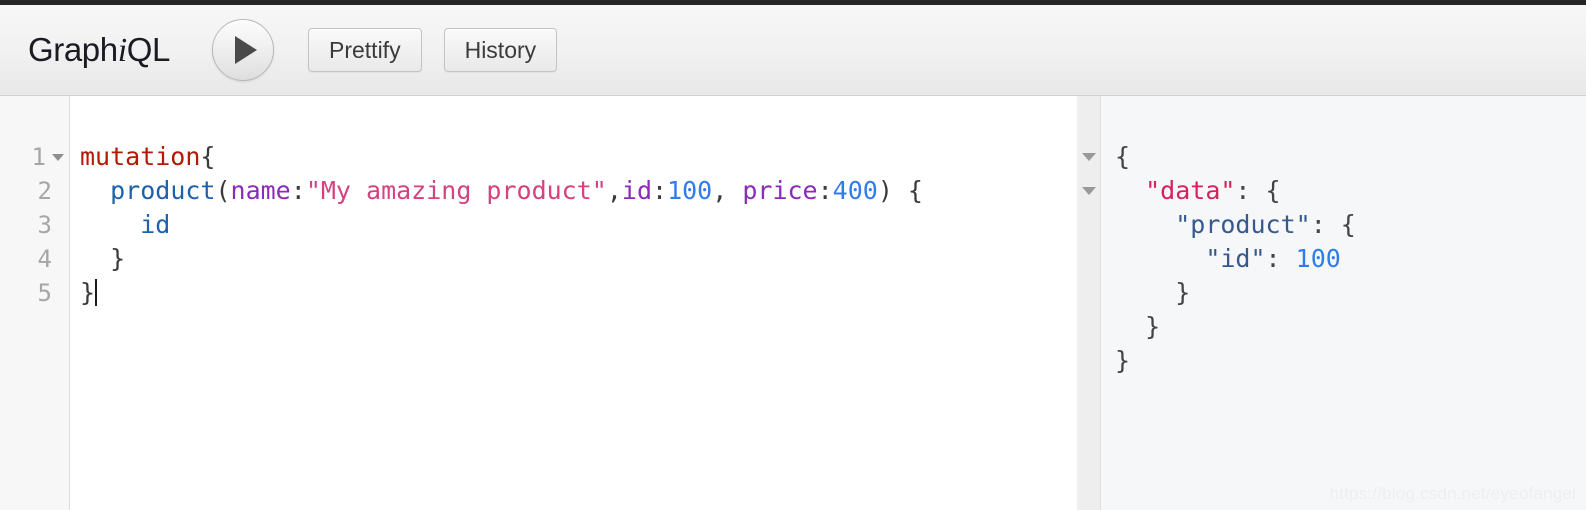 Image resolution: width=1586 pixels, height=510 pixels. What do you see at coordinates (38, 157) in the screenshot?
I see `line-number: 1` at bounding box center [38, 157].